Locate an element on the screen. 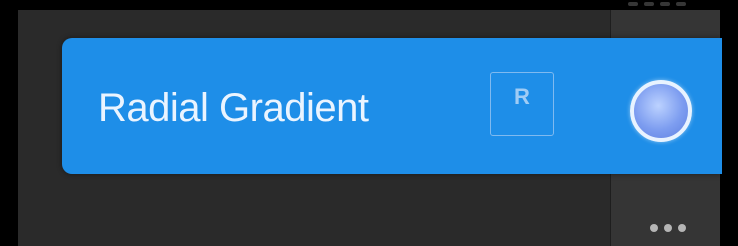 The width and height of the screenshot is (738, 246). more-options-ellipsis-icon is located at coordinates (668, 228).